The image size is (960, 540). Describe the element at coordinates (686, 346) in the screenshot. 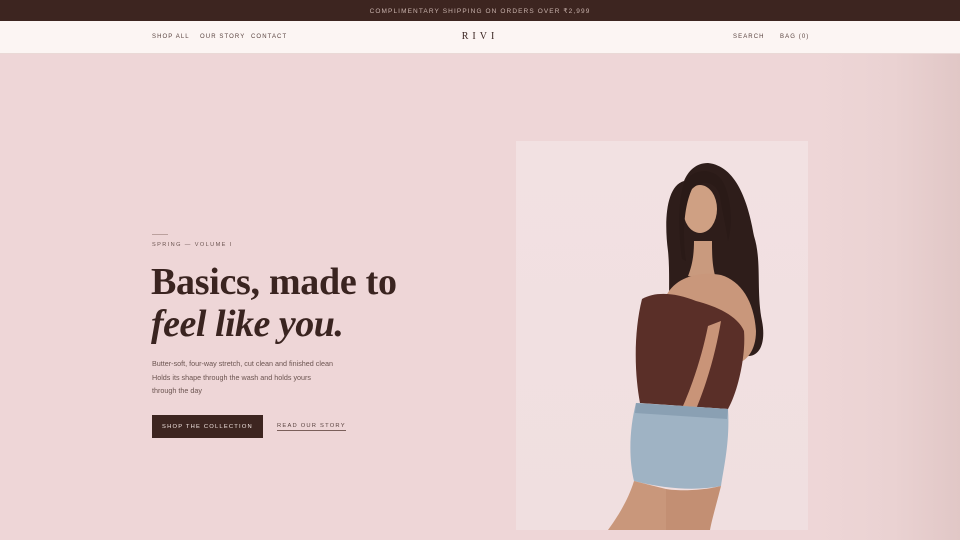

I see `model-illustration` at that location.